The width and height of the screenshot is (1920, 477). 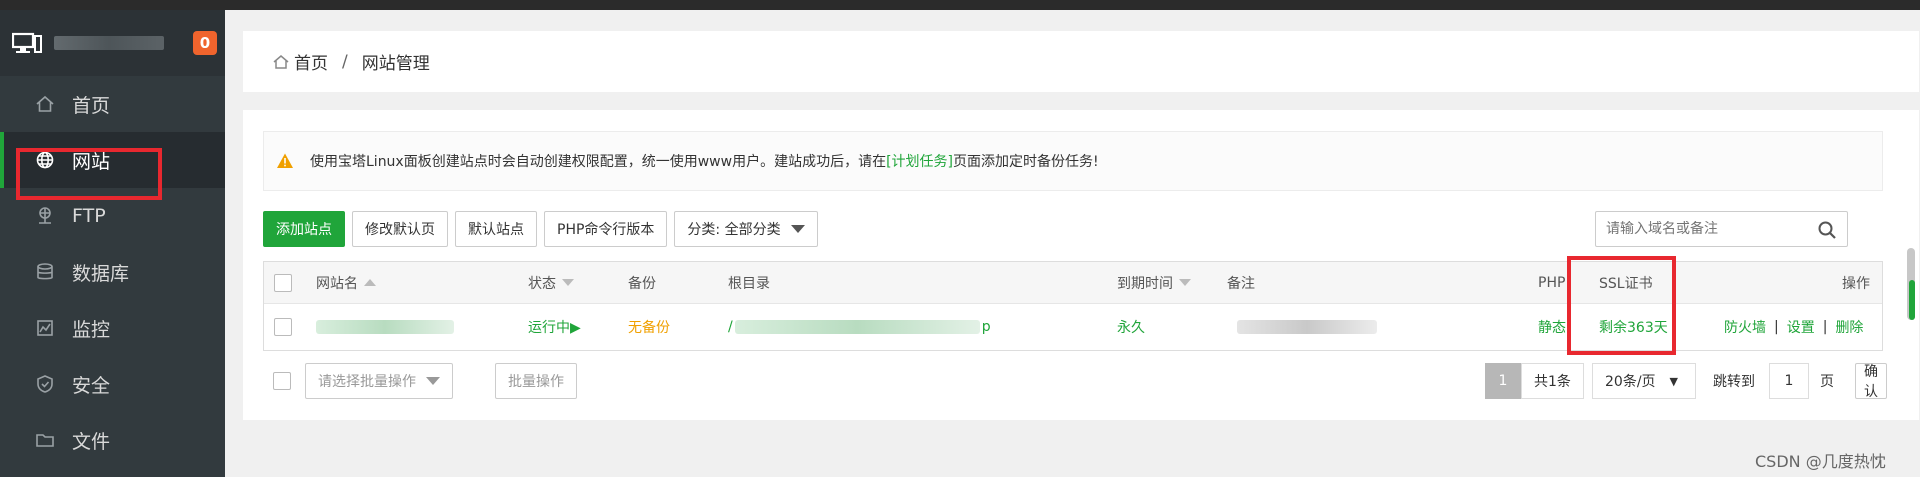 What do you see at coordinates (45, 384) in the screenshot?
I see `shield-icon` at bounding box center [45, 384].